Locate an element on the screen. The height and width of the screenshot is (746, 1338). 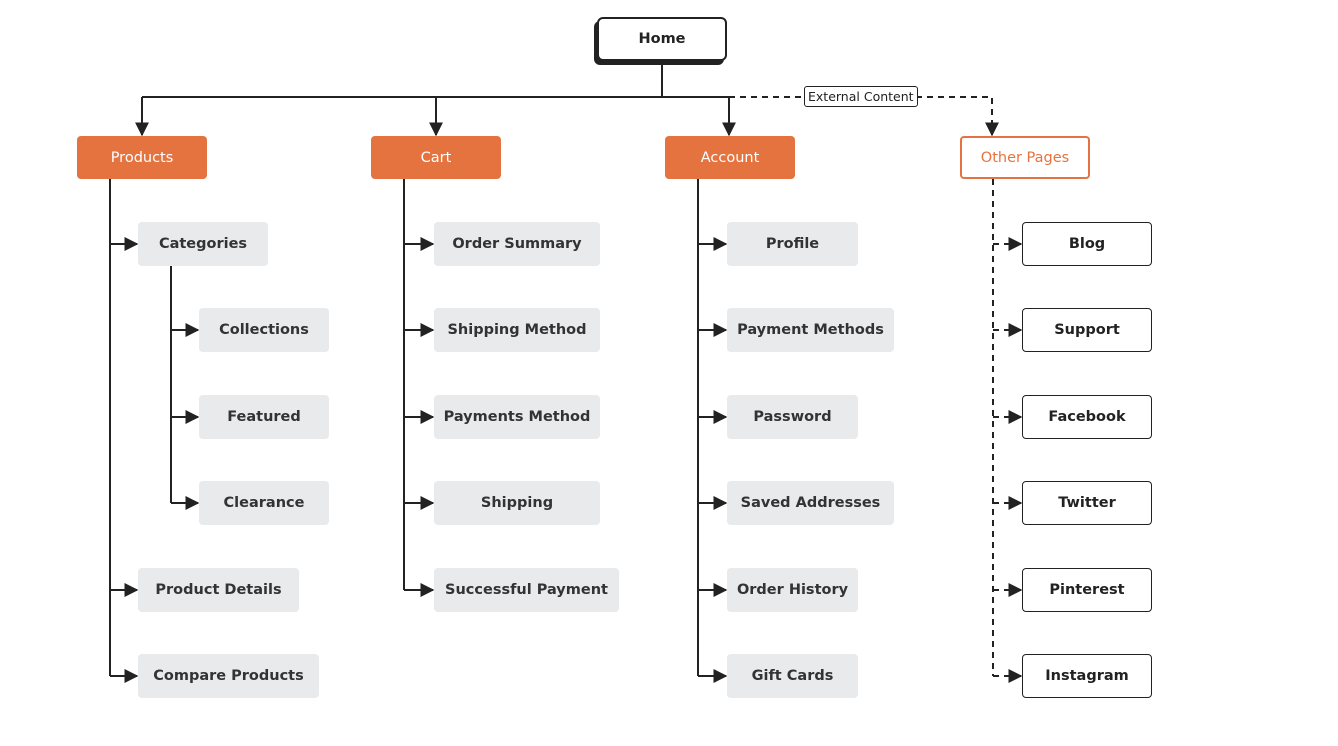
node-cart: Cart is located at coordinates (436, 157).